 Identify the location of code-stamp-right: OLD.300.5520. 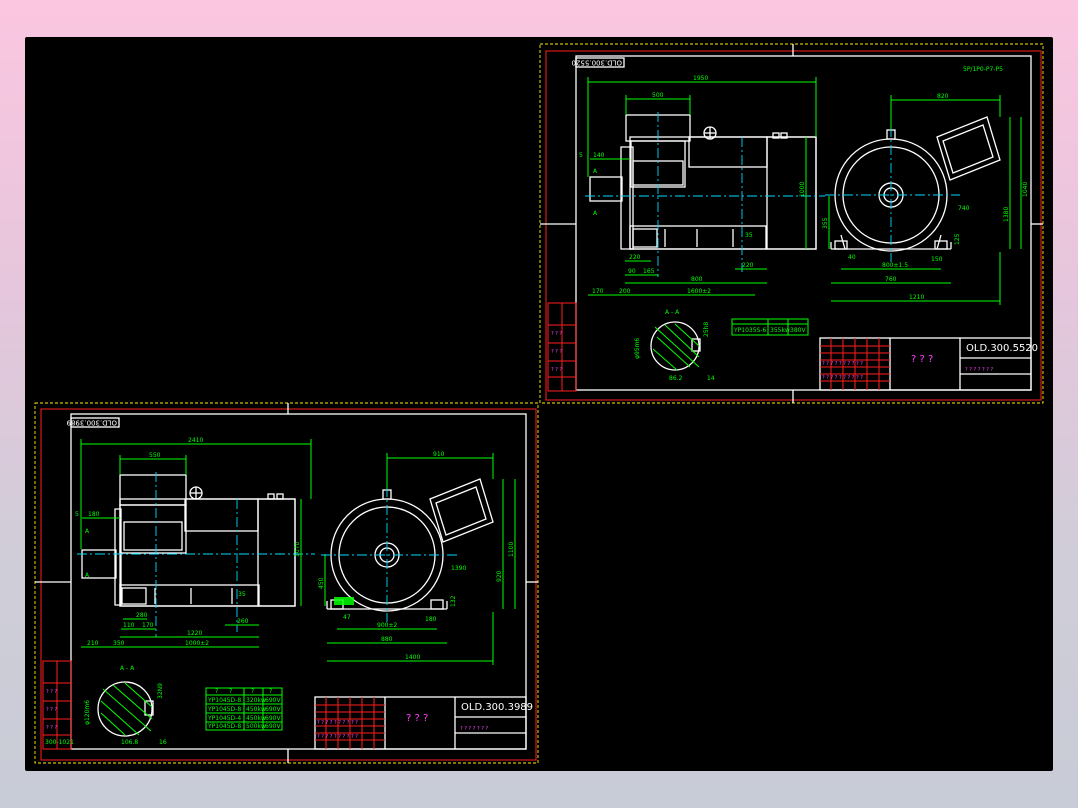
(597, 63).